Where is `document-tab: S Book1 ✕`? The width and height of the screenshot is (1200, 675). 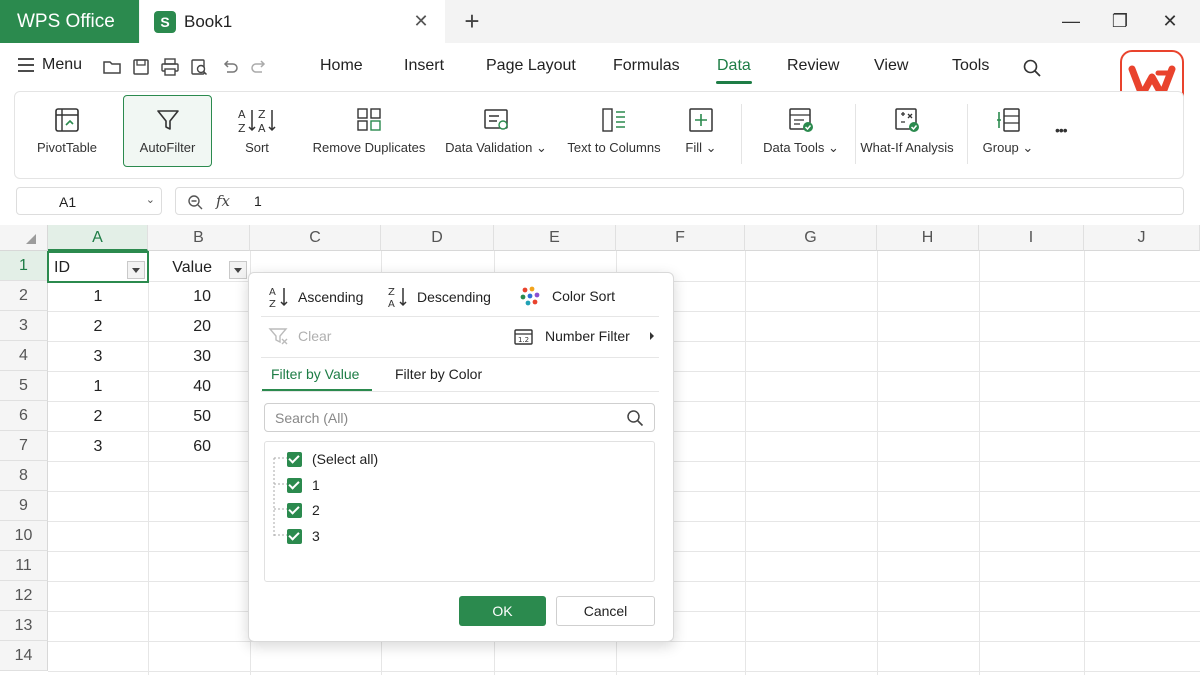
document-tab: S Book1 ✕ is located at coordinates (292, 21).